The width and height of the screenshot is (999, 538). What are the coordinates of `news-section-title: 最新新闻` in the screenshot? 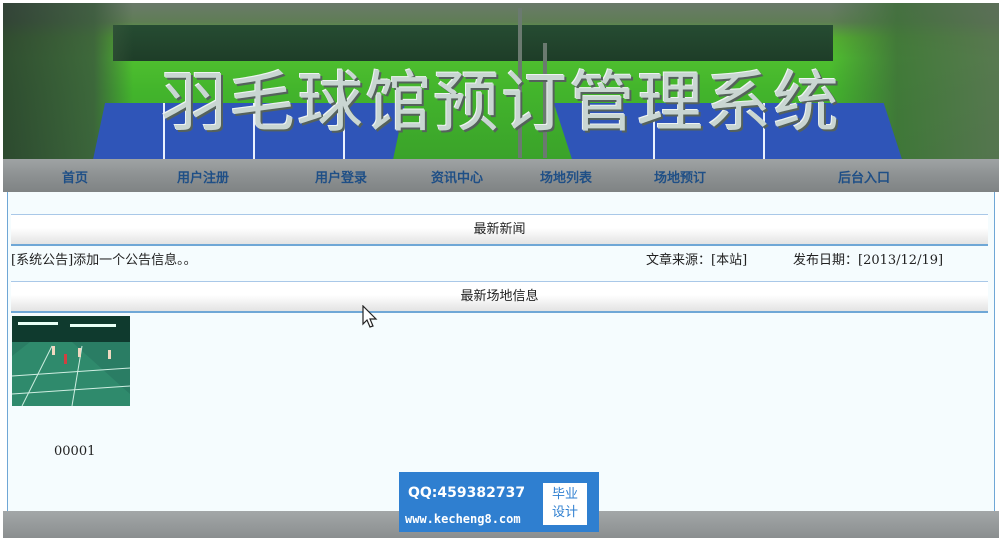 It's located at (499, 230).